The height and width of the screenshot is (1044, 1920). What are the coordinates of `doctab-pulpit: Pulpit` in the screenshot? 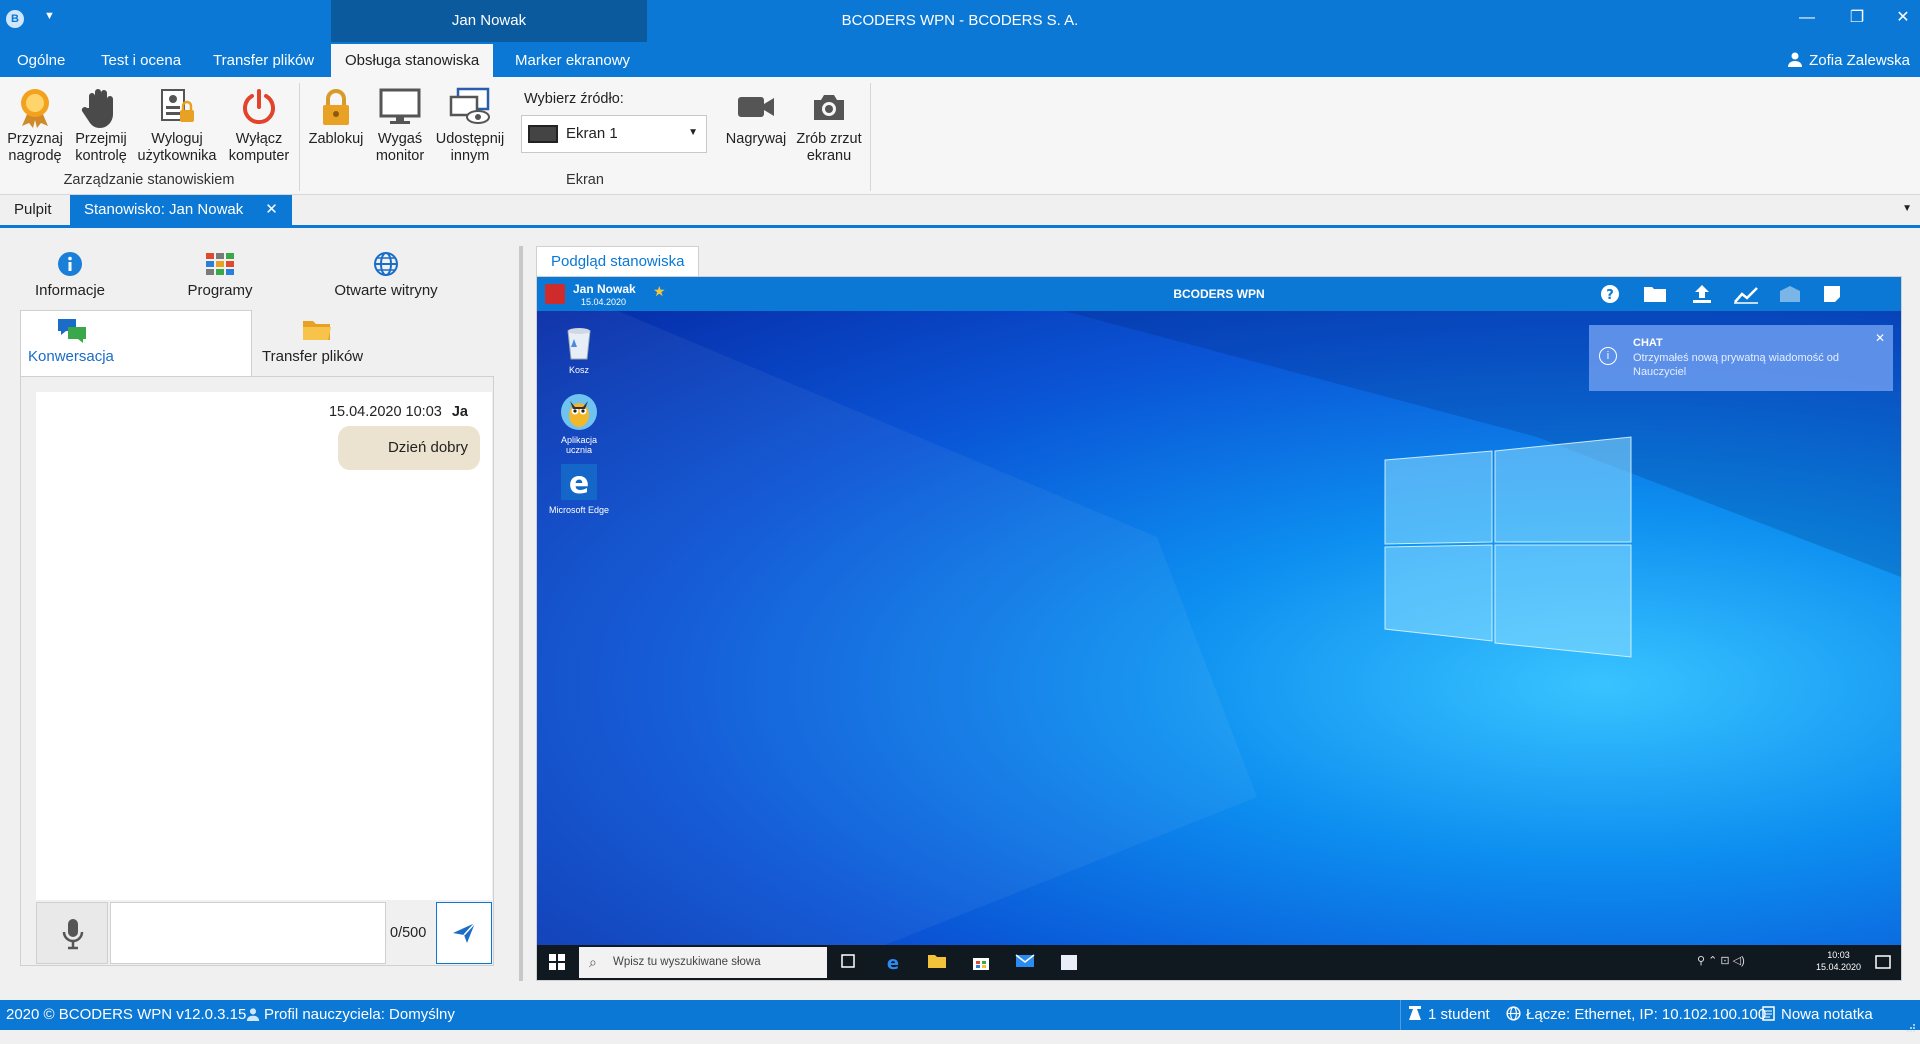 It's located at (33, 210).